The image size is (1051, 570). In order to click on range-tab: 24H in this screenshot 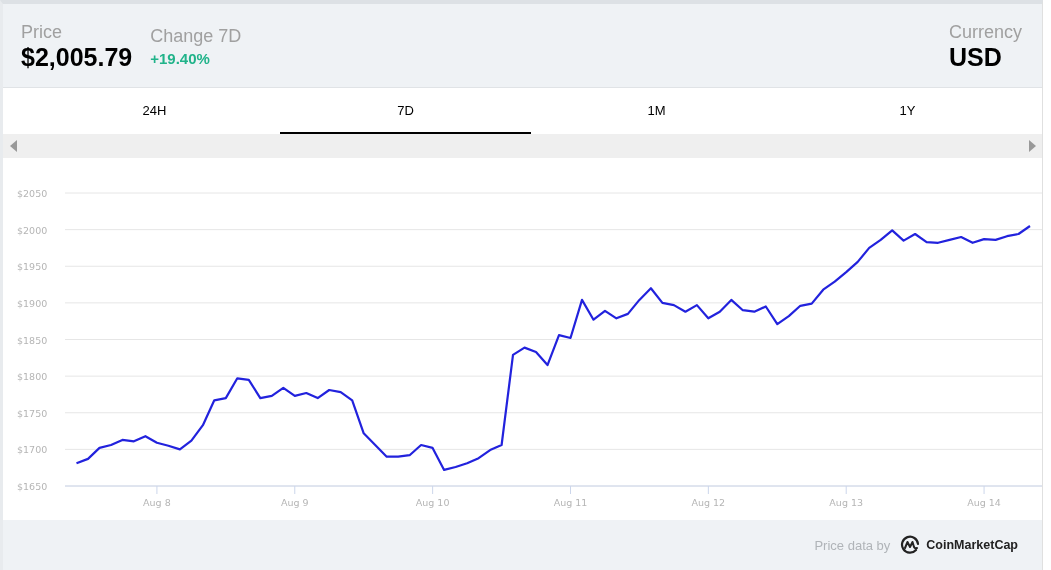, I will do `click(154, 111)`.